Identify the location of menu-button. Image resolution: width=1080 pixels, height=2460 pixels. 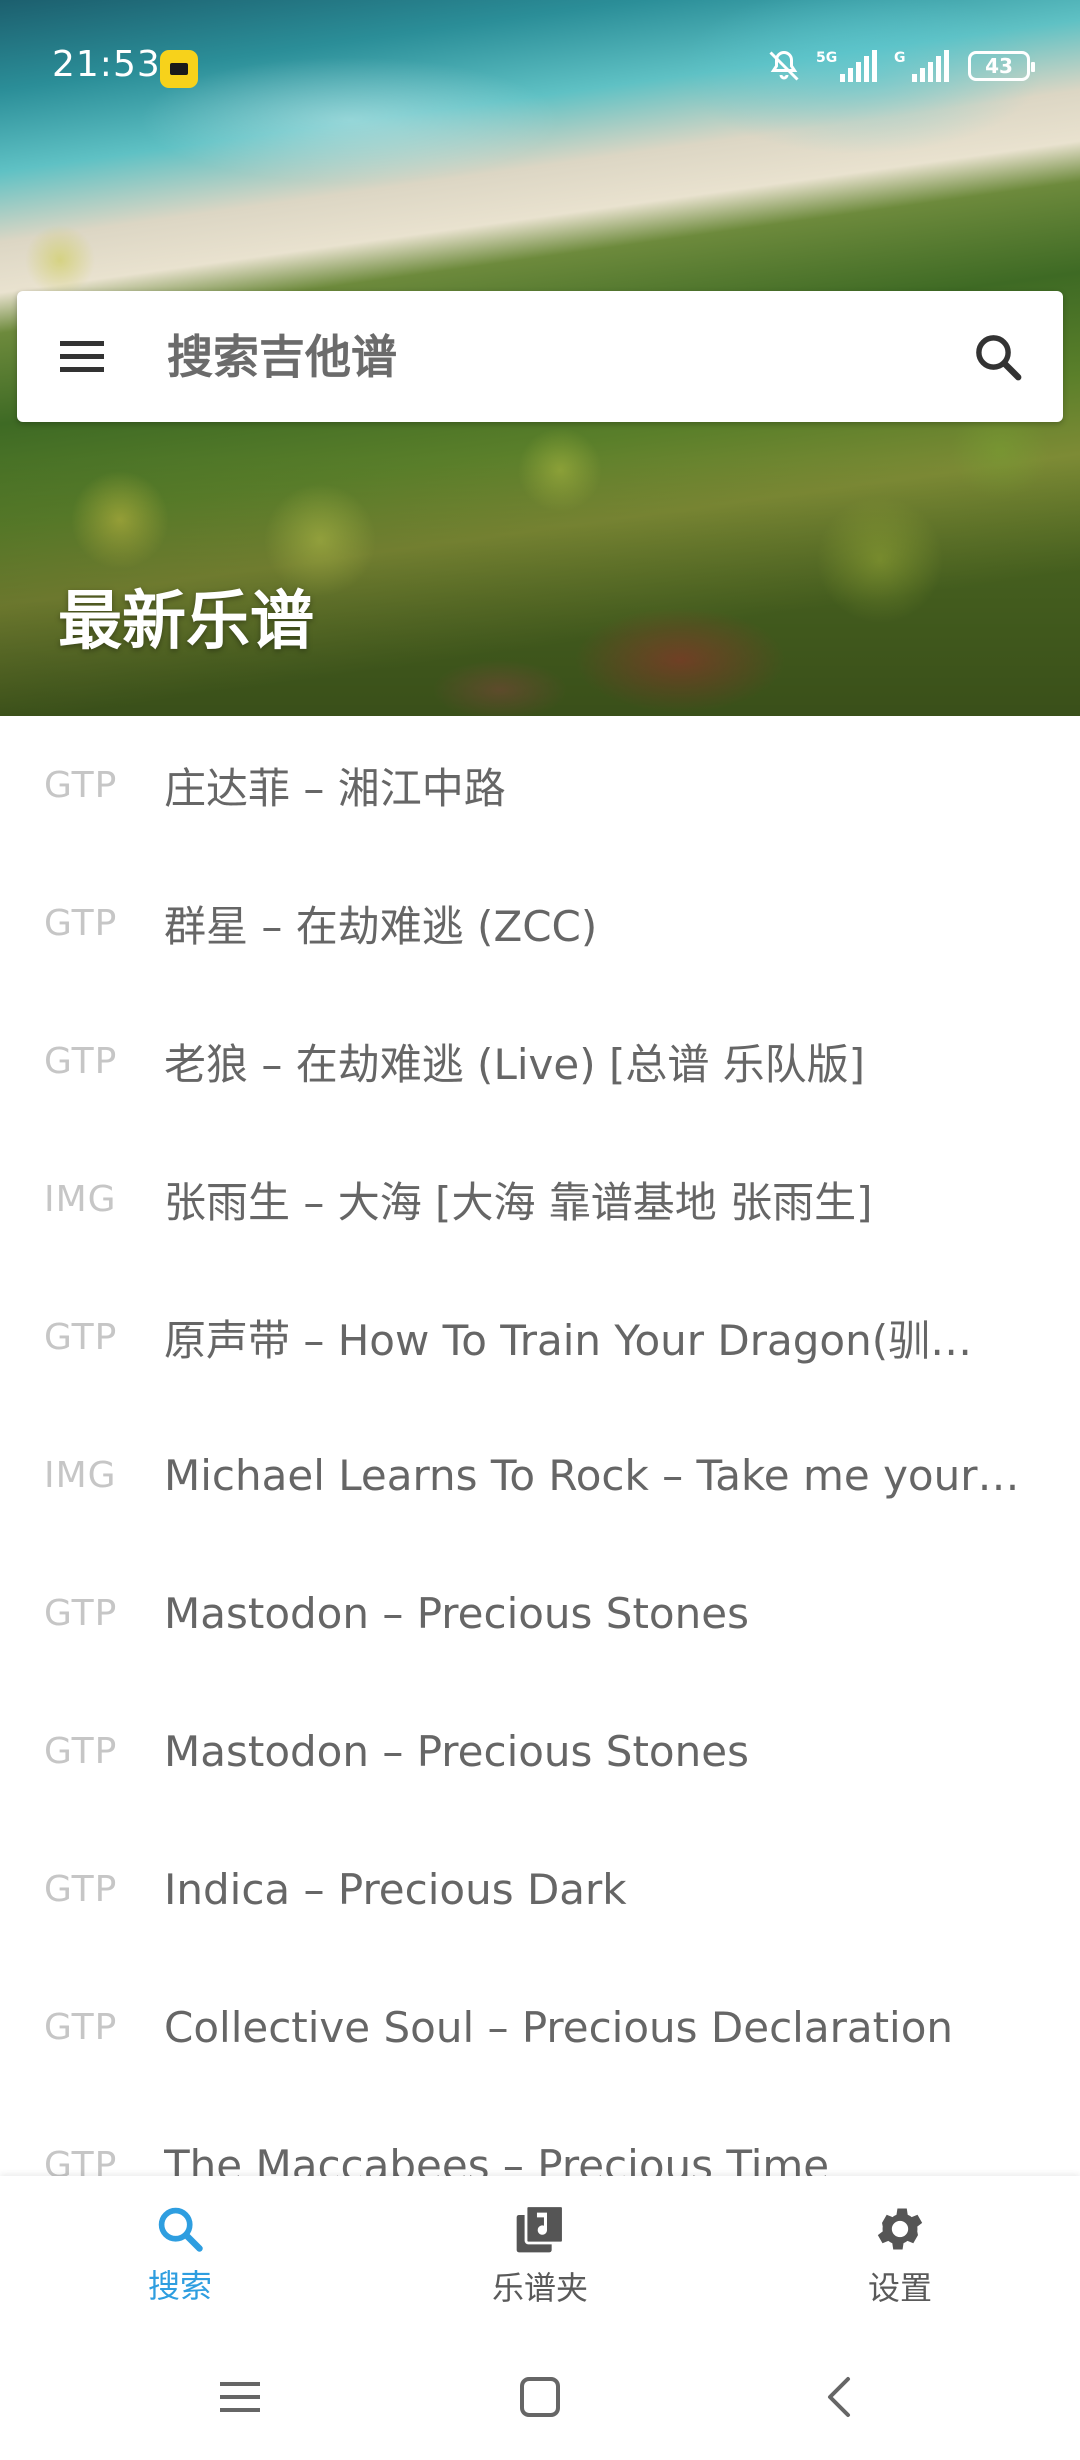
(82, 356).